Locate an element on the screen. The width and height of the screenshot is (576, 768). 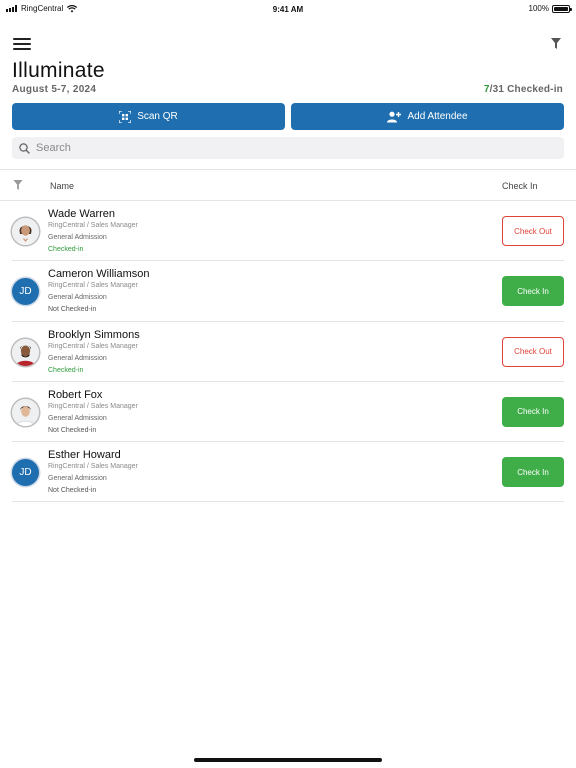
attendee-name: Cameron Williamson is located at coordinates (99, 274).